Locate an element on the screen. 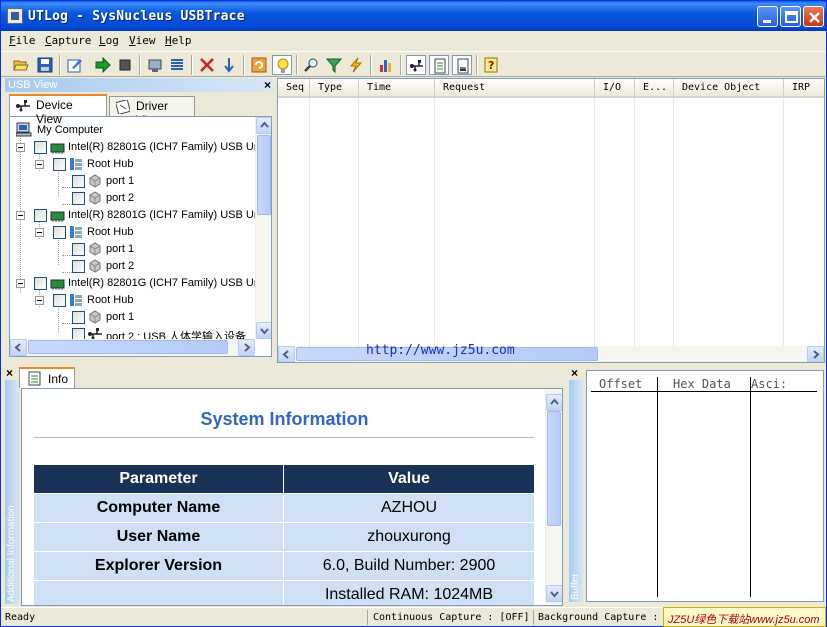 Image resolution: width=827 pixels, height=627 pixels. buffer-close-button: × is located at coordinates (574, 373).